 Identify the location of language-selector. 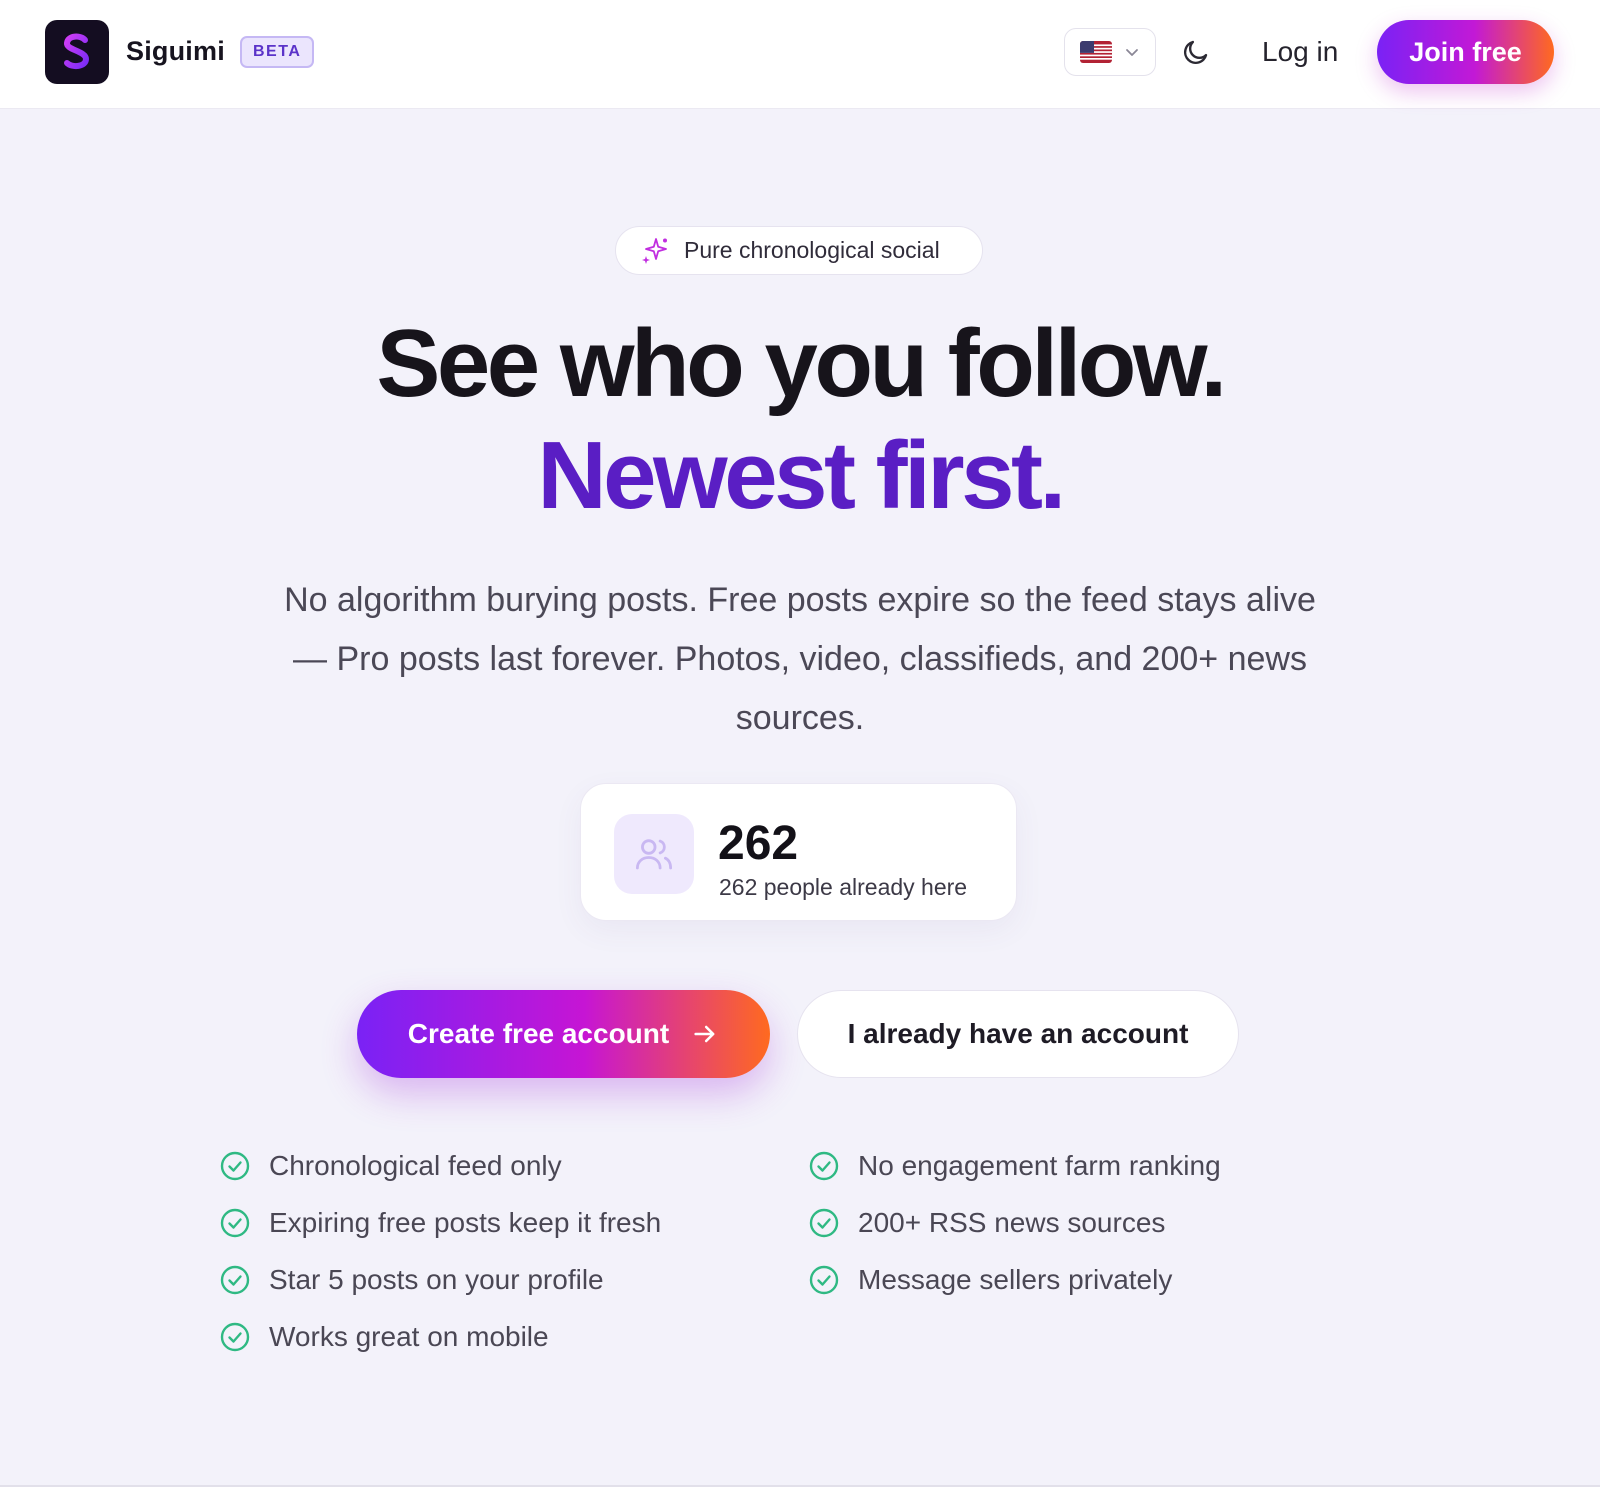
(1110, 52).